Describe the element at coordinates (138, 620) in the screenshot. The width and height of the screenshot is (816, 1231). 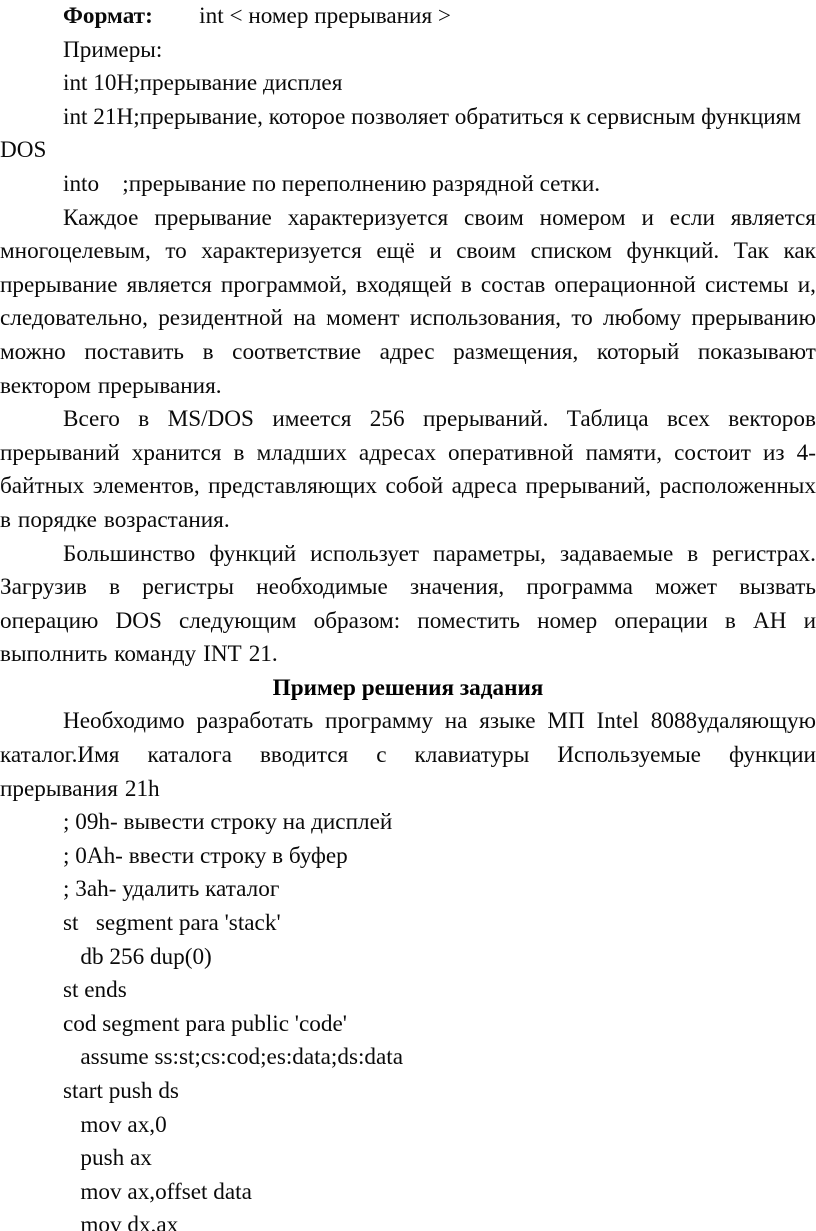
I see `word: DOS` at that location.